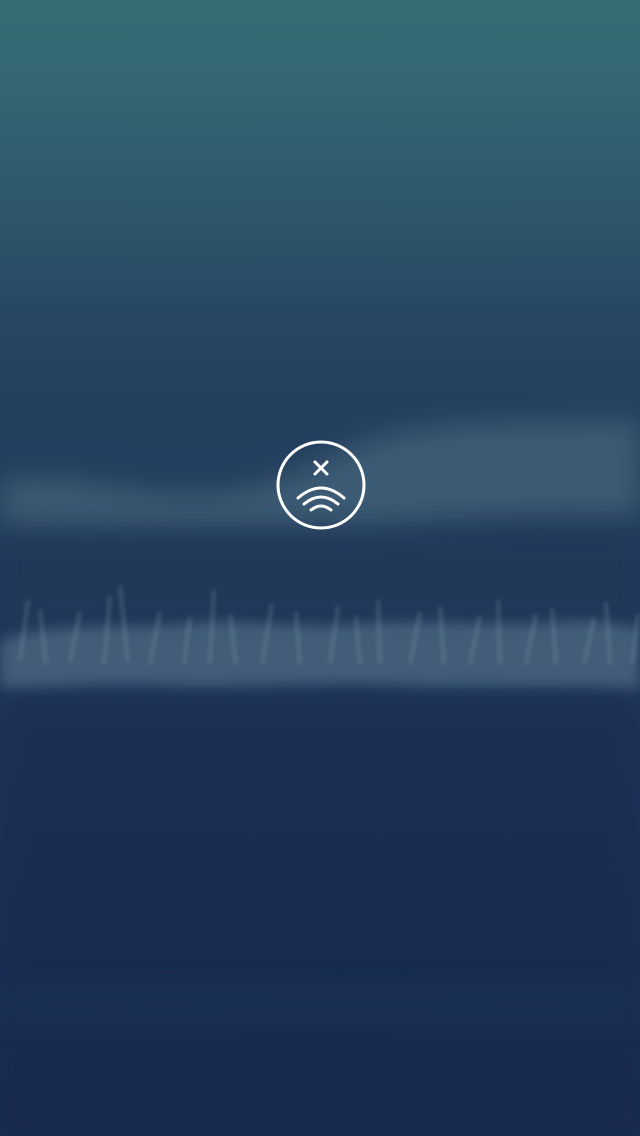 Image resolution: width=640 pixels, height=1136 pixels. I want to click on no-connection-indicator, so click(321, 485).